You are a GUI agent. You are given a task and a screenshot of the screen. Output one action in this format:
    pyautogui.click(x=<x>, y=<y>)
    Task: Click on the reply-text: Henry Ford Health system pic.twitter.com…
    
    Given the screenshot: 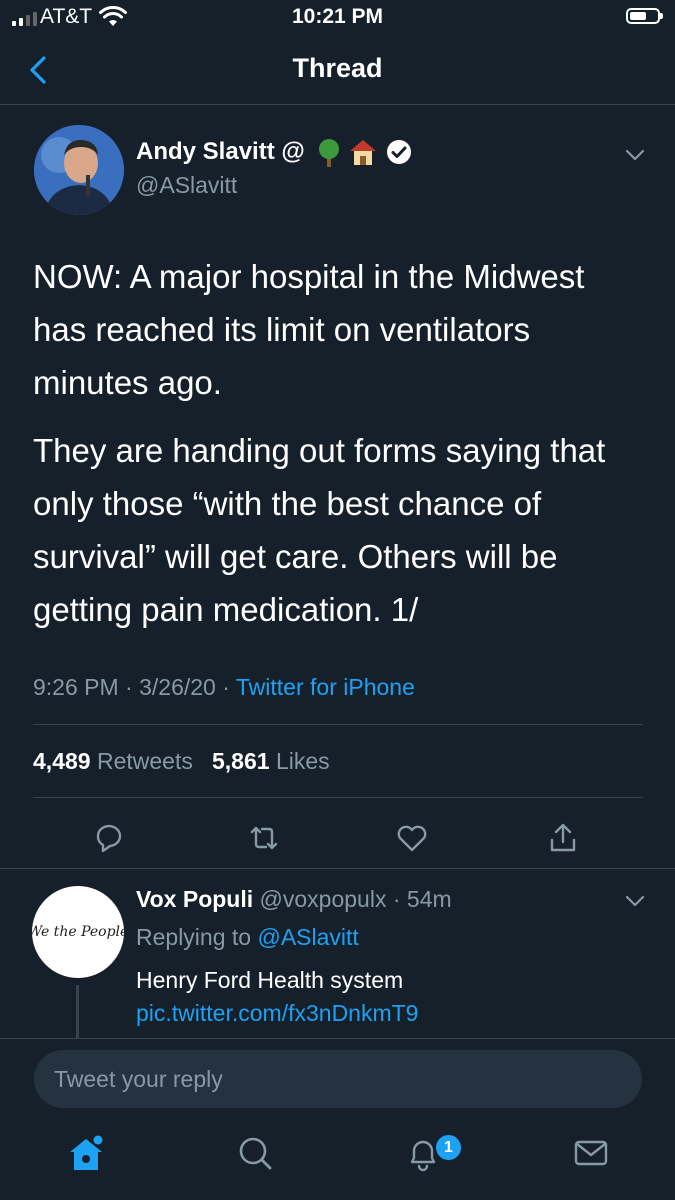 What is the action you would take?
    pyautogui.click(x=391, y=997)
    